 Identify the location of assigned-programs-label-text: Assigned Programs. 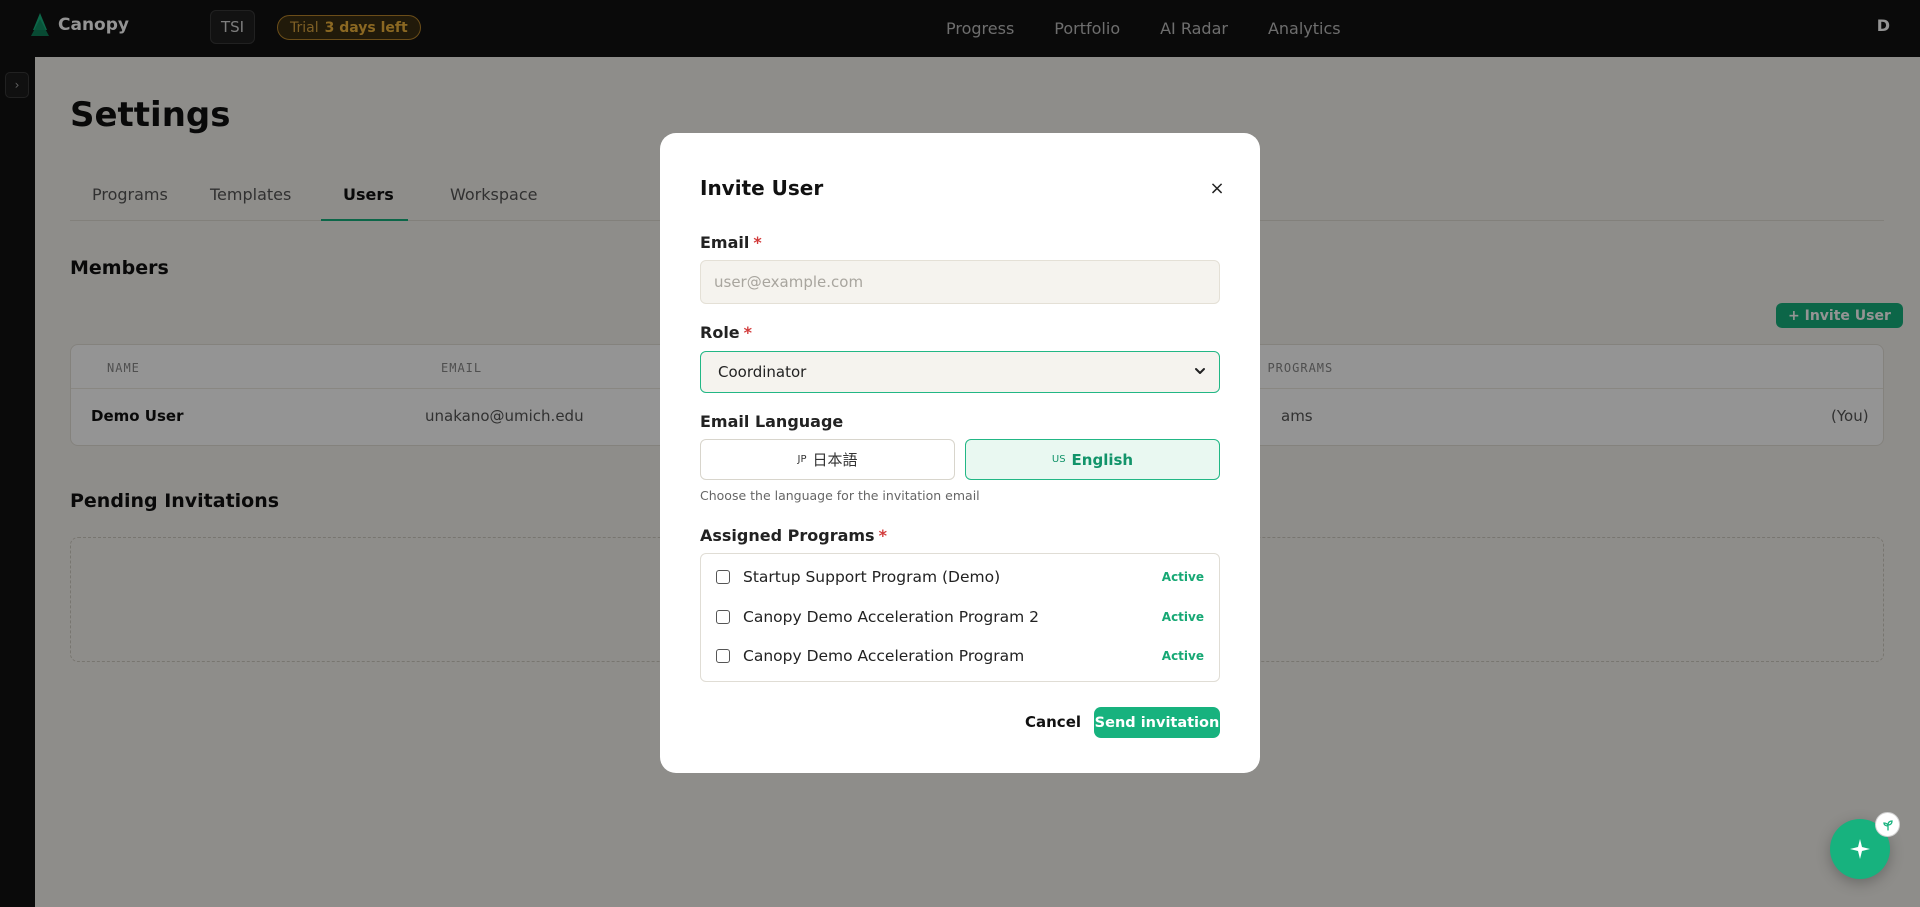
(787, 535).